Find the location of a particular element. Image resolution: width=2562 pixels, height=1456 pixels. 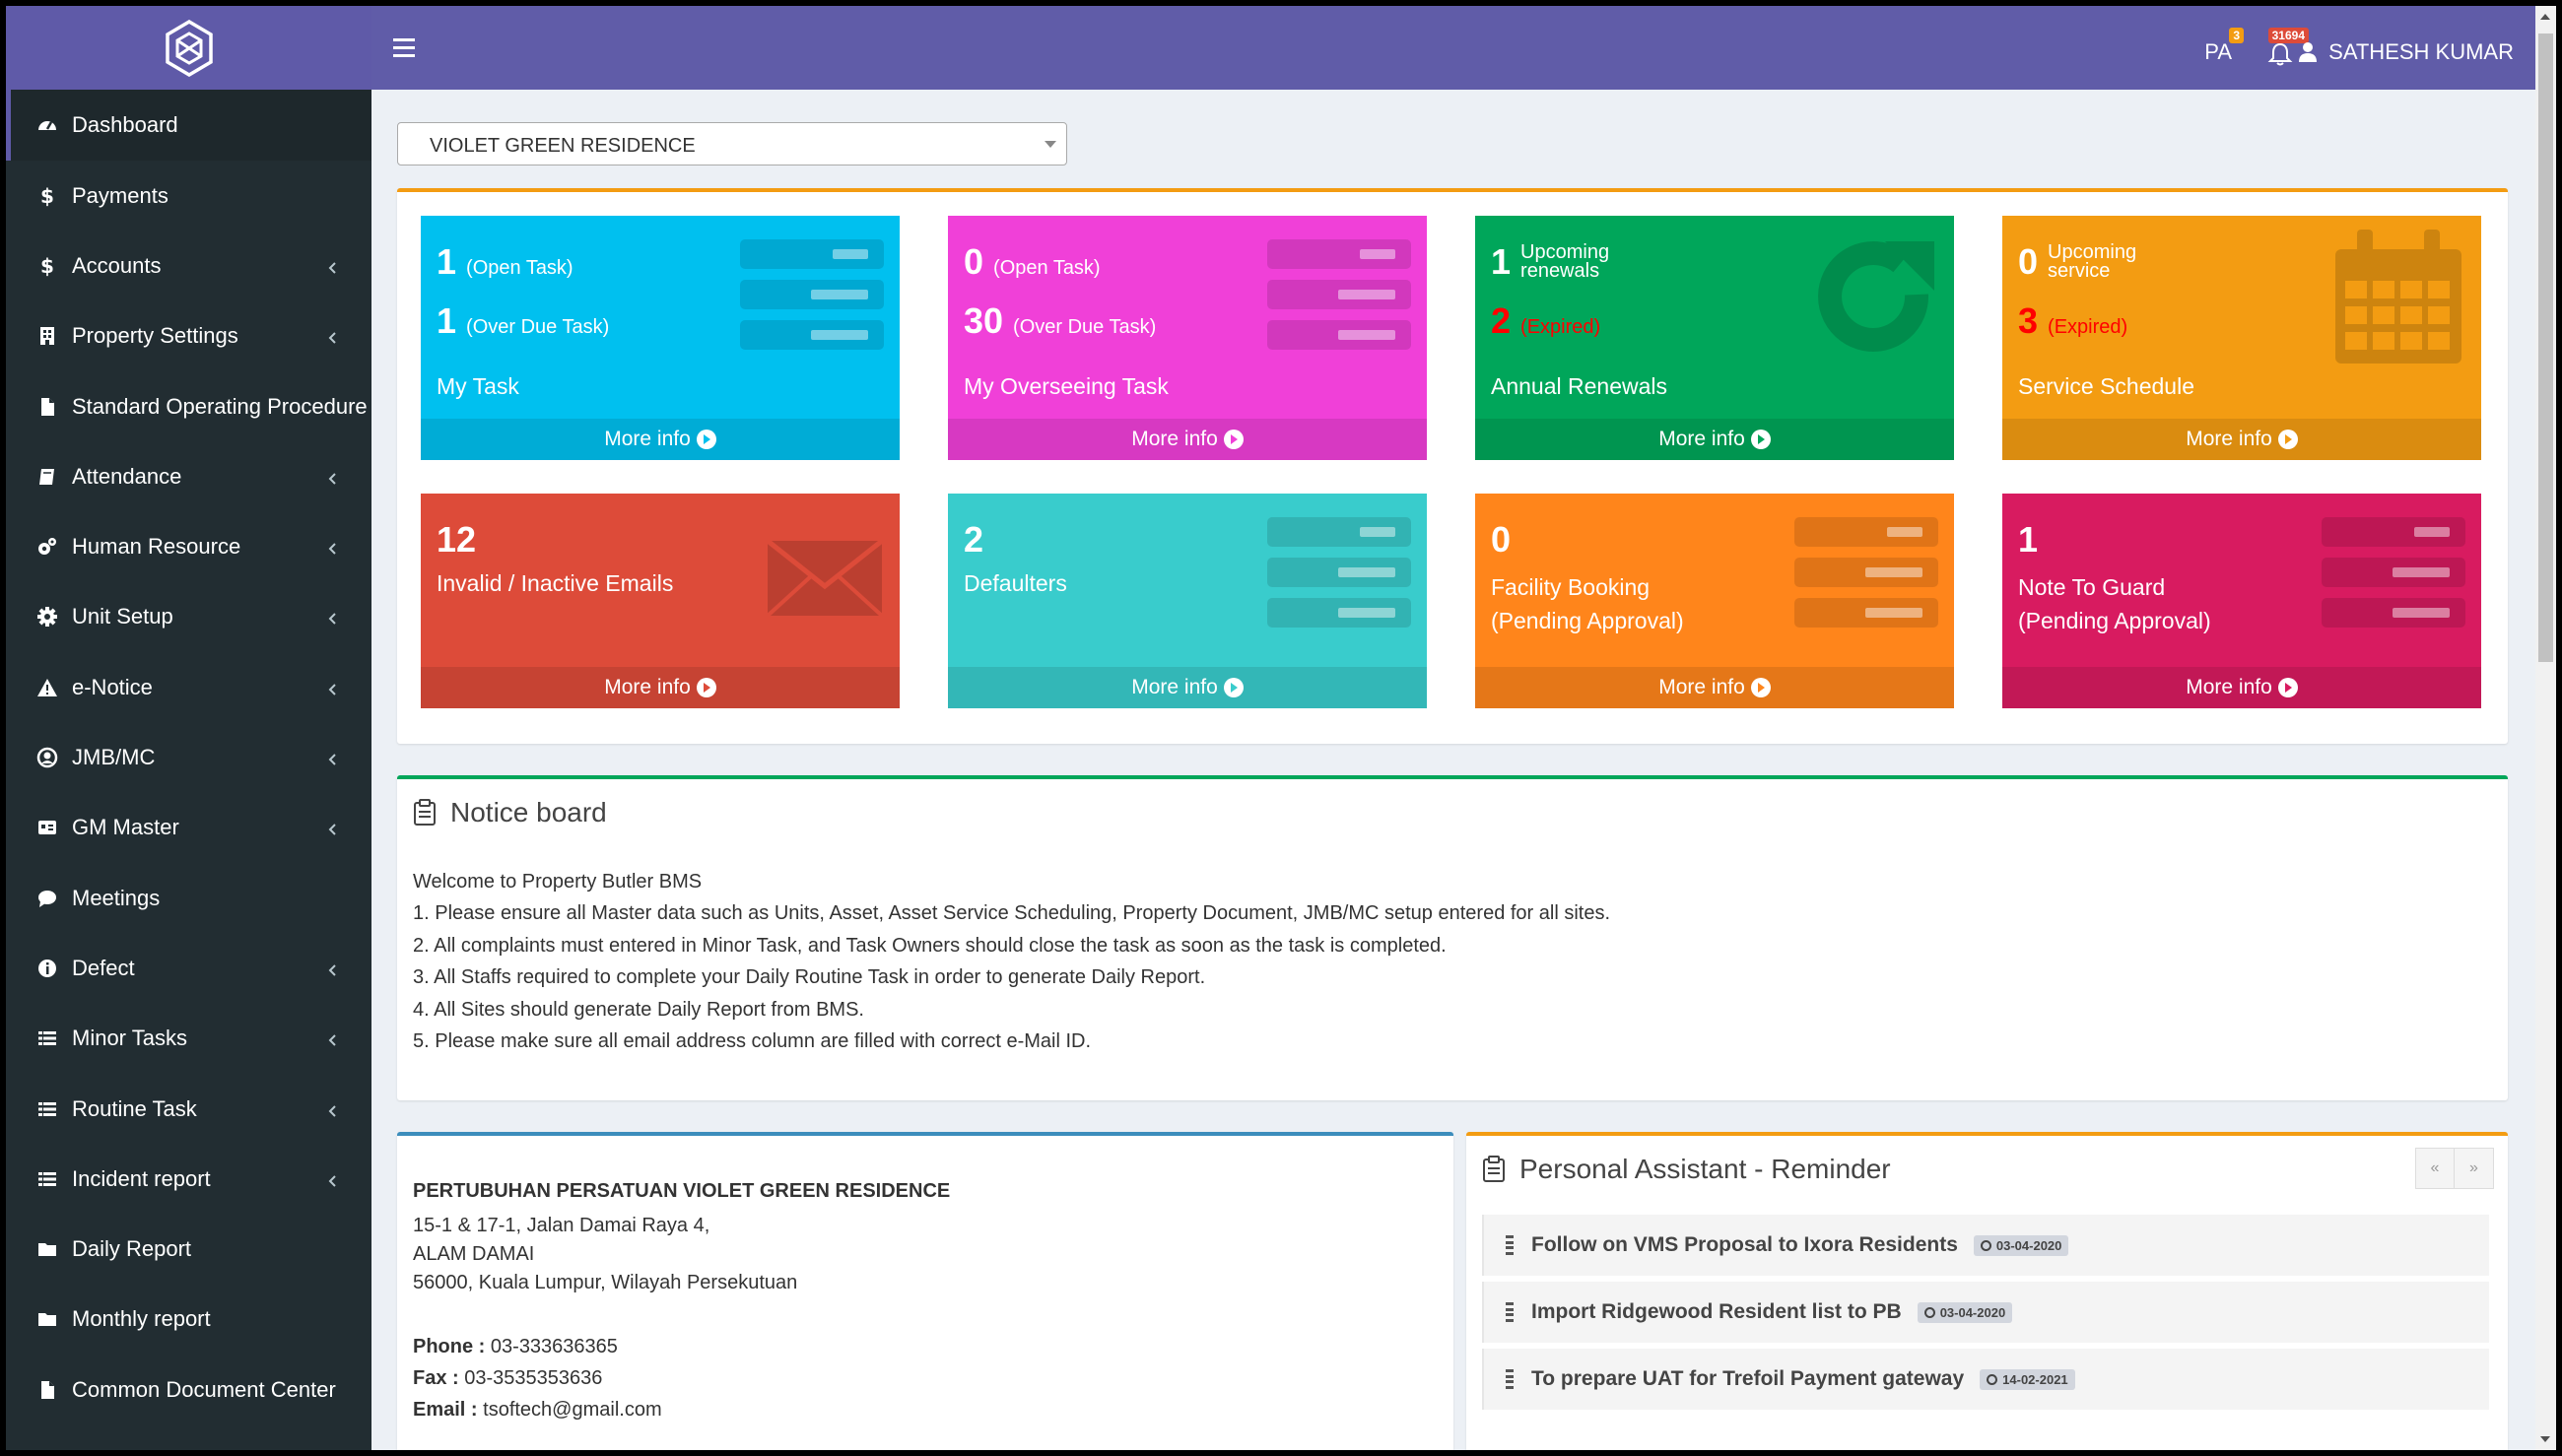

address-line: ALAM DAMAI is located at coordinates (474, 1254).